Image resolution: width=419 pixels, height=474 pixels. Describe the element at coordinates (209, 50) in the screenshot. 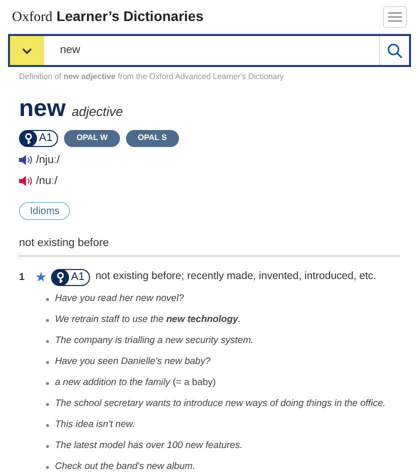

I see `search-bar: new` at that location.